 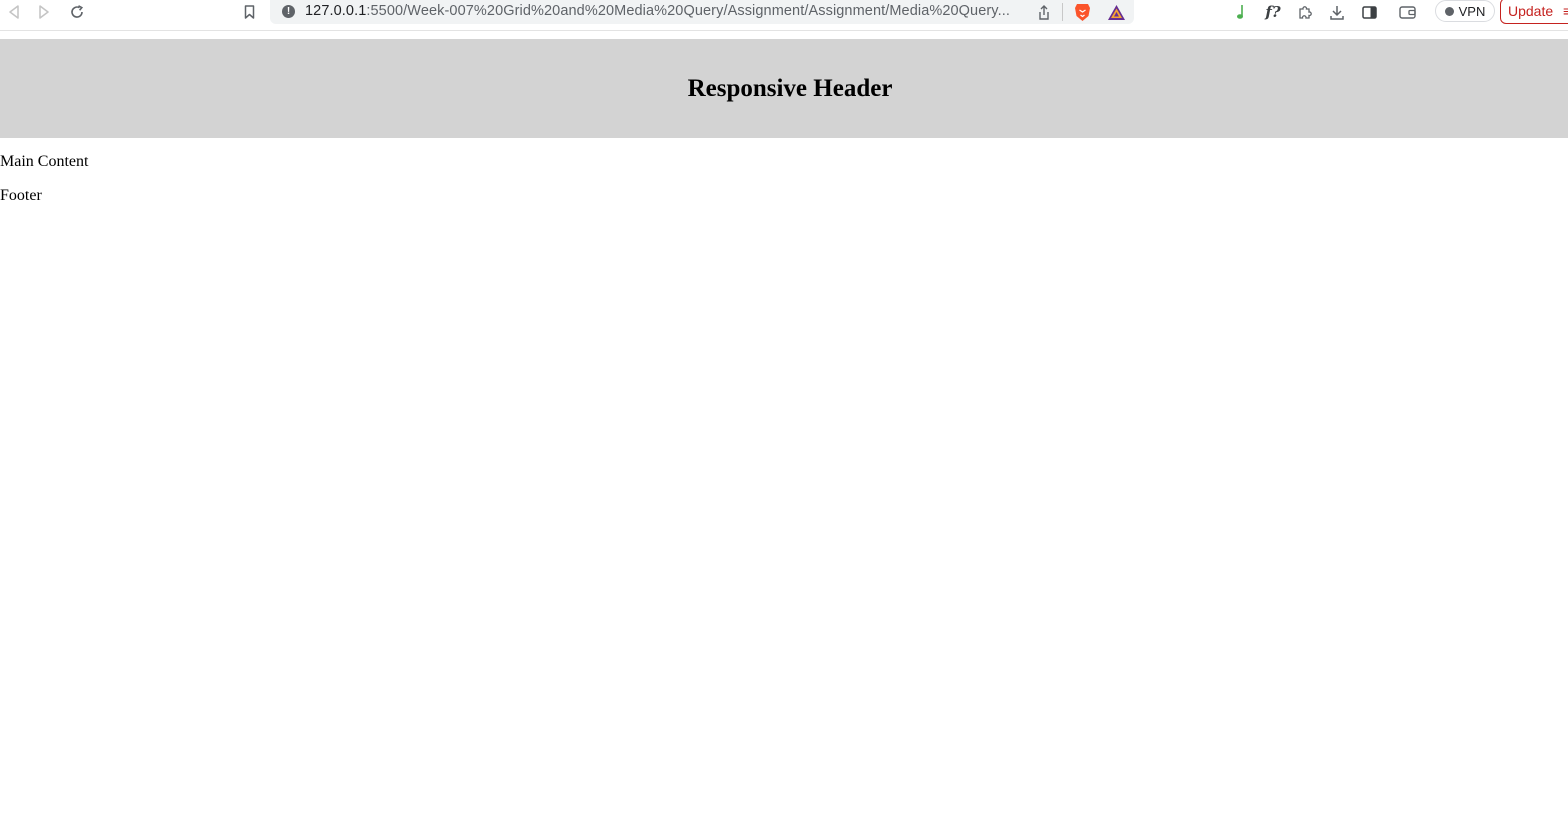 I want to click on brave-rewards-triangle-icon, so click(x=1116, y=12).